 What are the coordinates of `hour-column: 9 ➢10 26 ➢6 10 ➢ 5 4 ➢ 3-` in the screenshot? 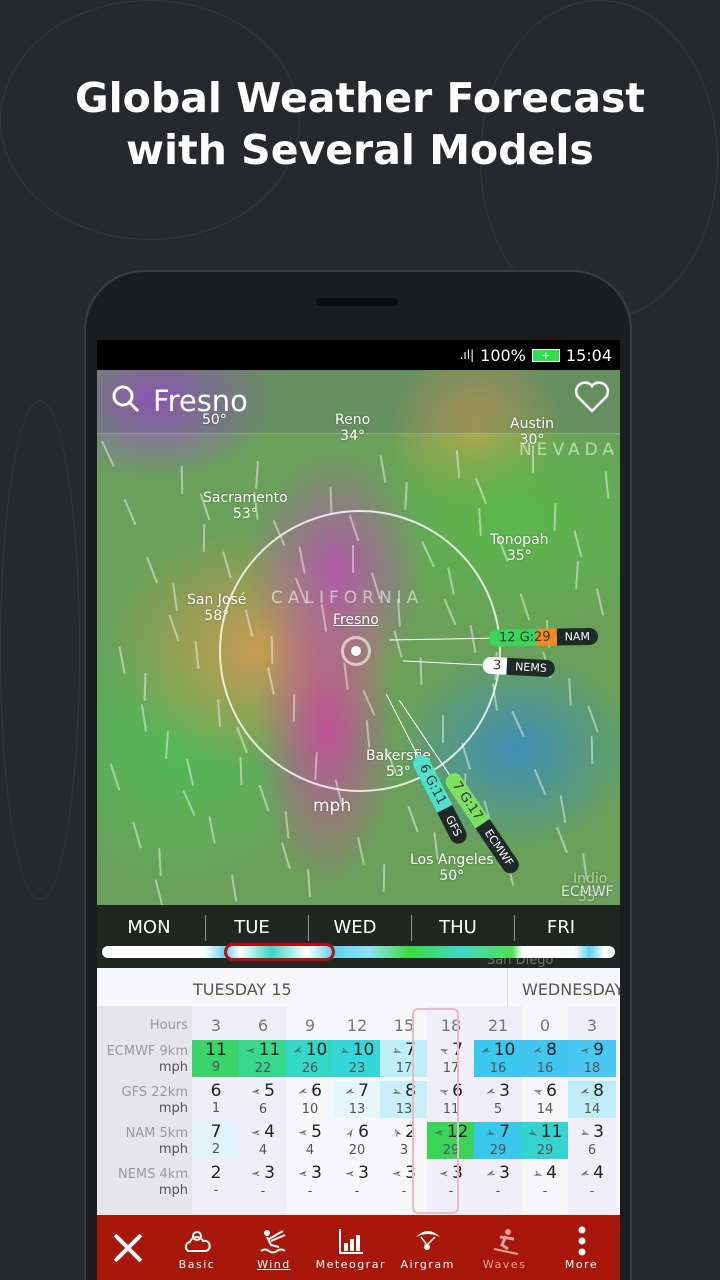 It's located at (310, 1110).